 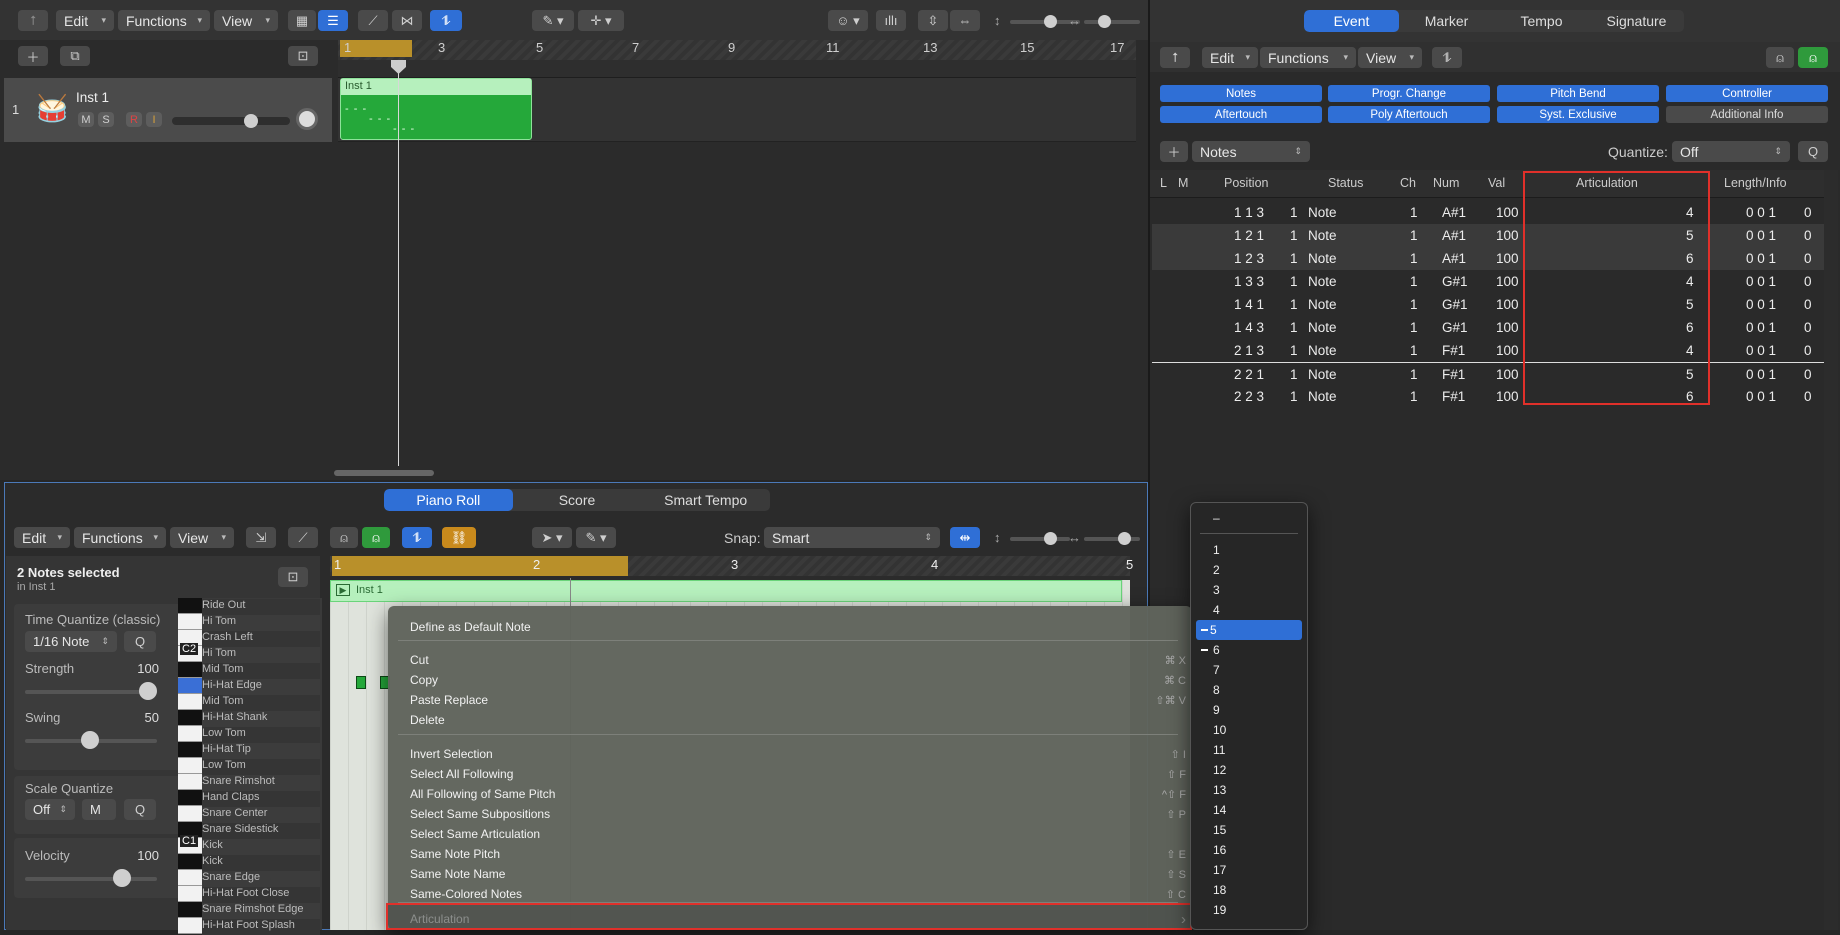 I want to click on waveform-icon: ıllı, so click(x=891, y=20).